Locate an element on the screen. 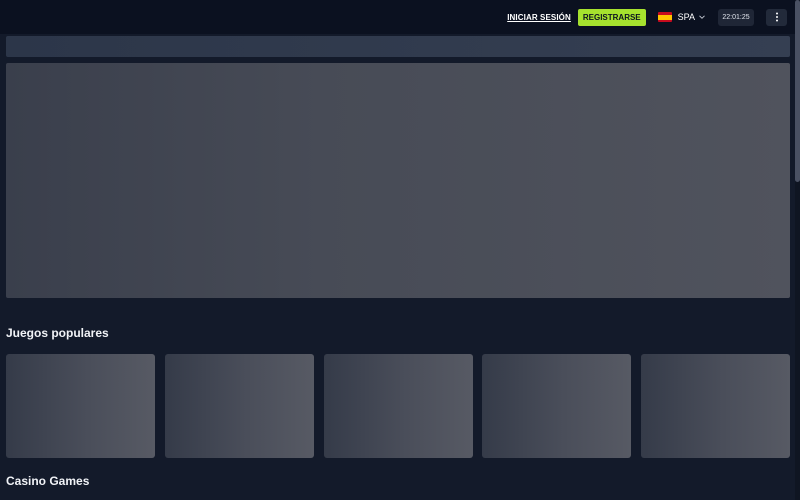 This screenshot has width=800, height=500. page-scrollbar is located at coordinates (797, 250).